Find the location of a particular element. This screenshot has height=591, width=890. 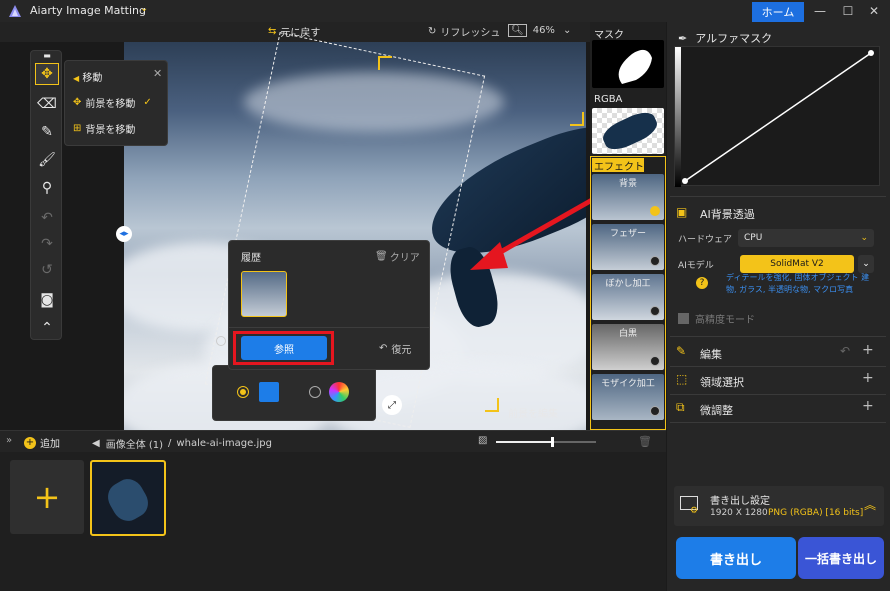

minimize-icon: — is located at coordinates (820, 11).